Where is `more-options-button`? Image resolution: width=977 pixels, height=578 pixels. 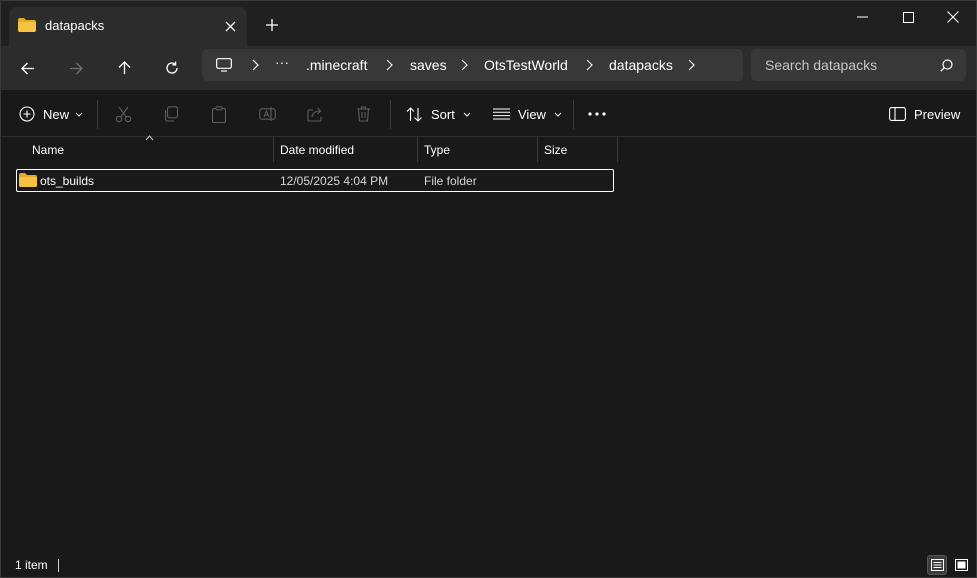 more-options-button is located at coordinates (597, 114).